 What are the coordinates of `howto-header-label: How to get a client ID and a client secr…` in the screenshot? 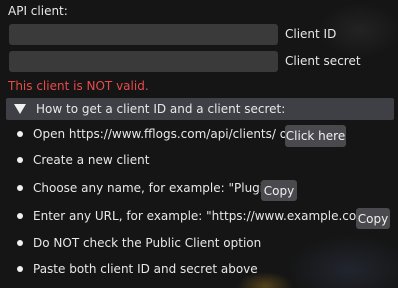 It's located at (161, 109).